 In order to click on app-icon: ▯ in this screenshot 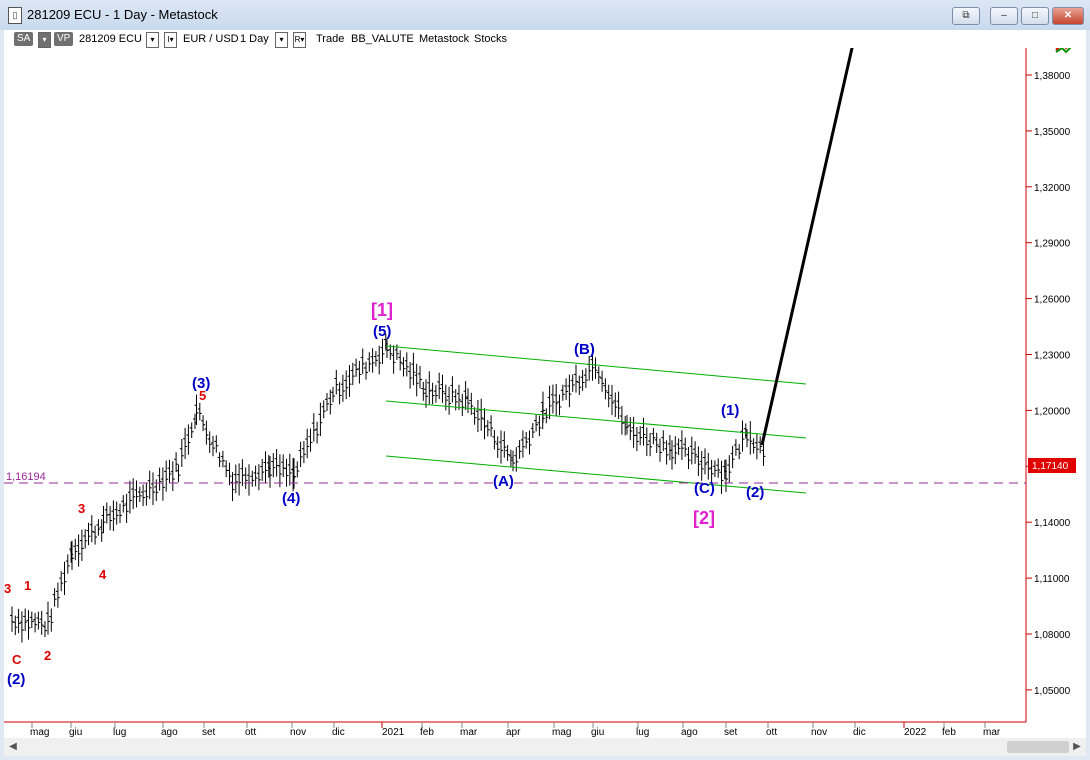, I will do `click(15, 15)`.